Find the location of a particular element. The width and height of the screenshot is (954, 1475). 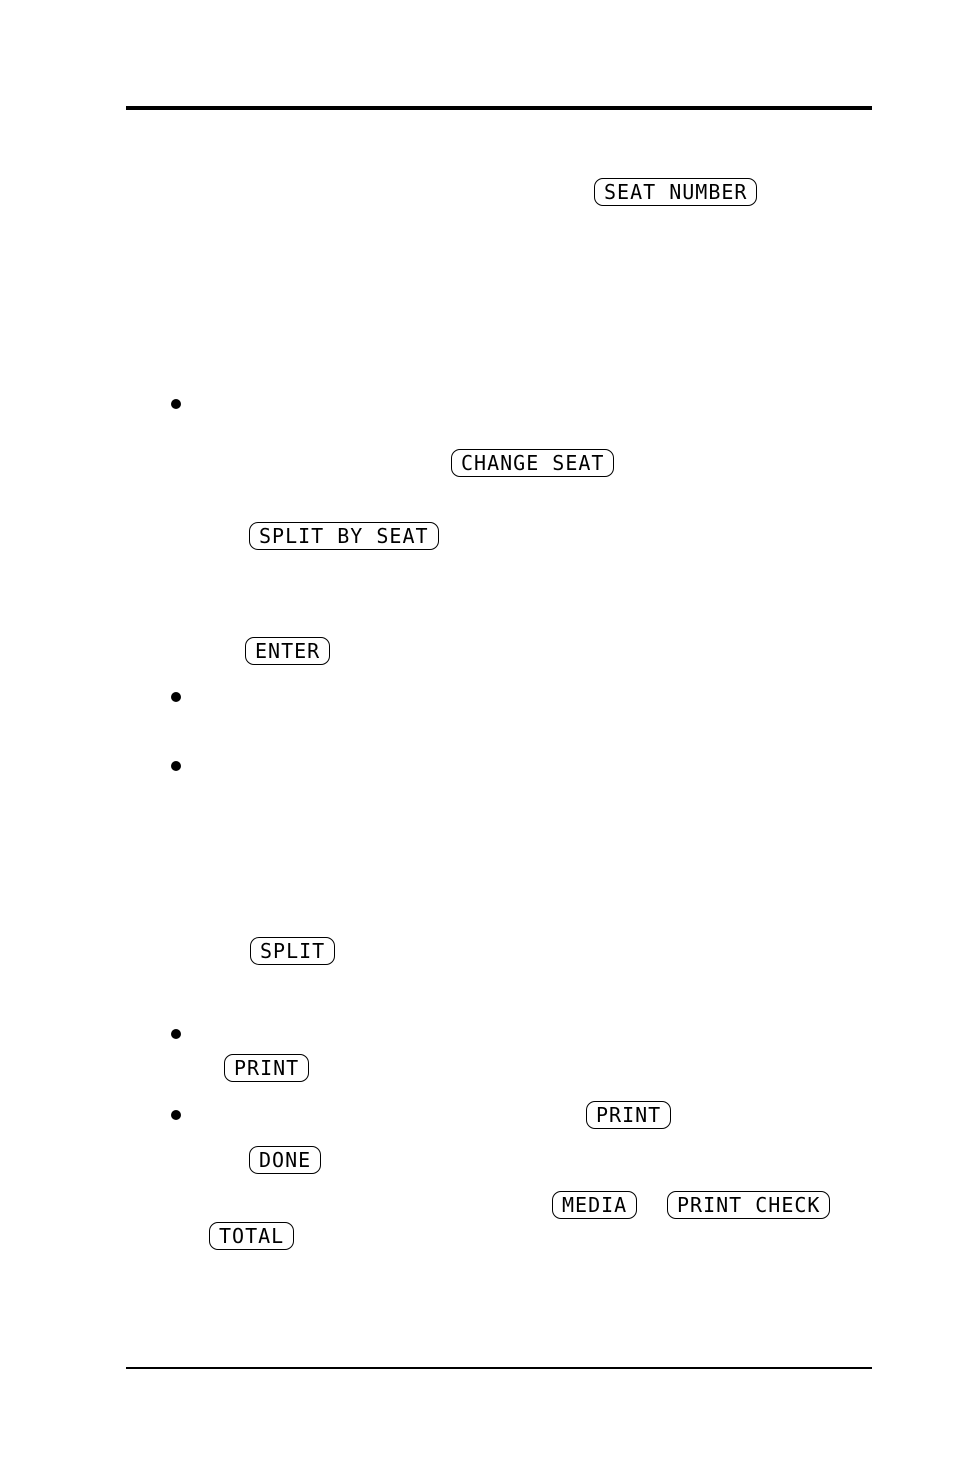

key-print-second: PRINT is located at coordinates (629, 1115).